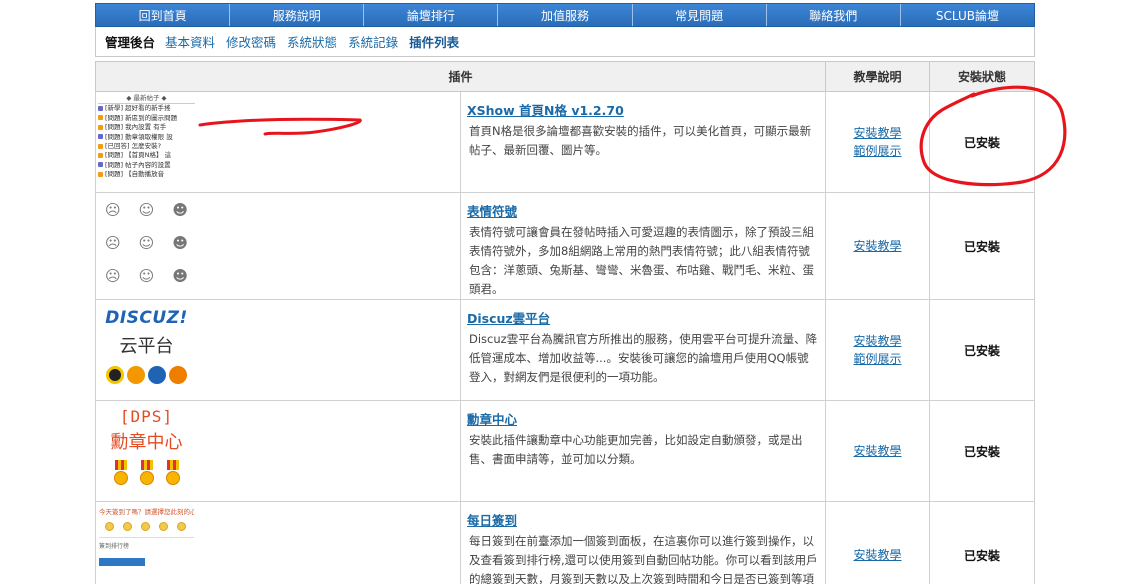 This screenshot has width=1129, height=584. I want to click on subnav-link-1: 修改密碼, so click(251, 41).